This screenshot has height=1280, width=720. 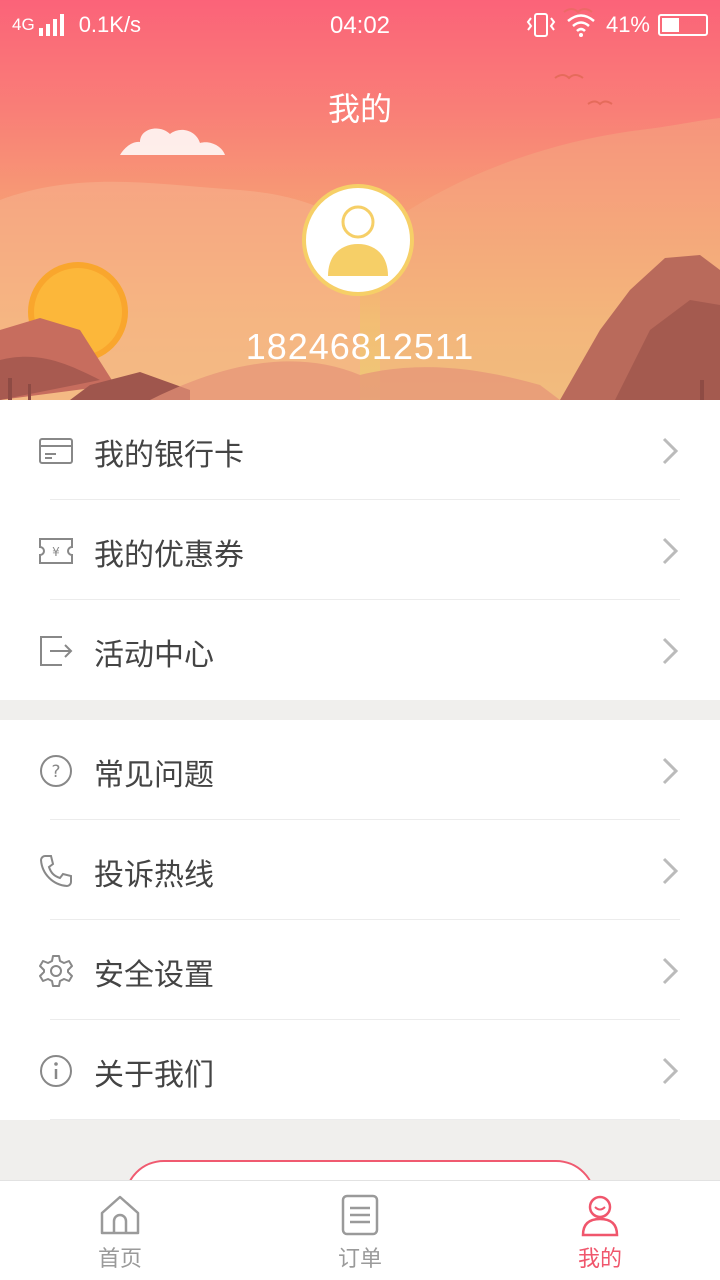 What do you see at coordinates (154, 655) in the screenshot?
I see `menu-item-label: 活动中心` at bounding box center [154, 655].